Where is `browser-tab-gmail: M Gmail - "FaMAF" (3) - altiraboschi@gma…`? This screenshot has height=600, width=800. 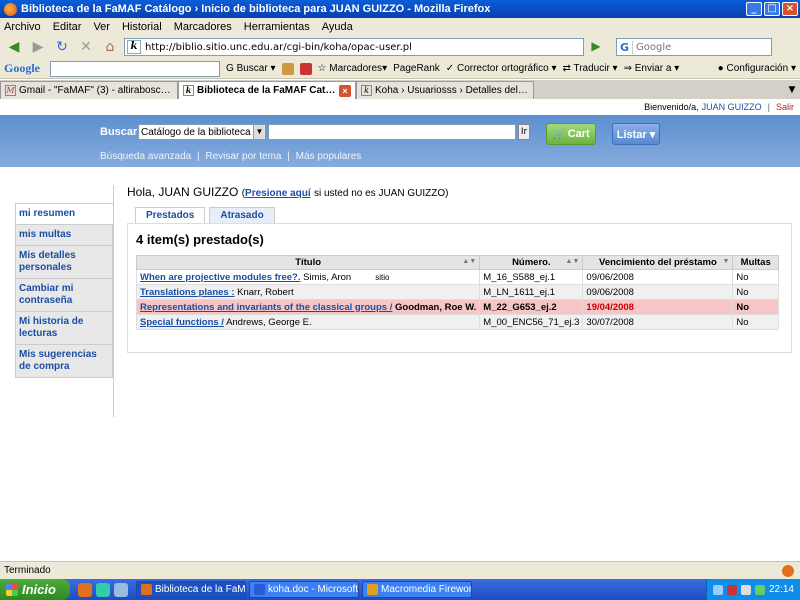 browser-tab-gmail: M Gmail - "FaMAF" (3) - altiraboschi@gma… is located at coordinates (89, 90).